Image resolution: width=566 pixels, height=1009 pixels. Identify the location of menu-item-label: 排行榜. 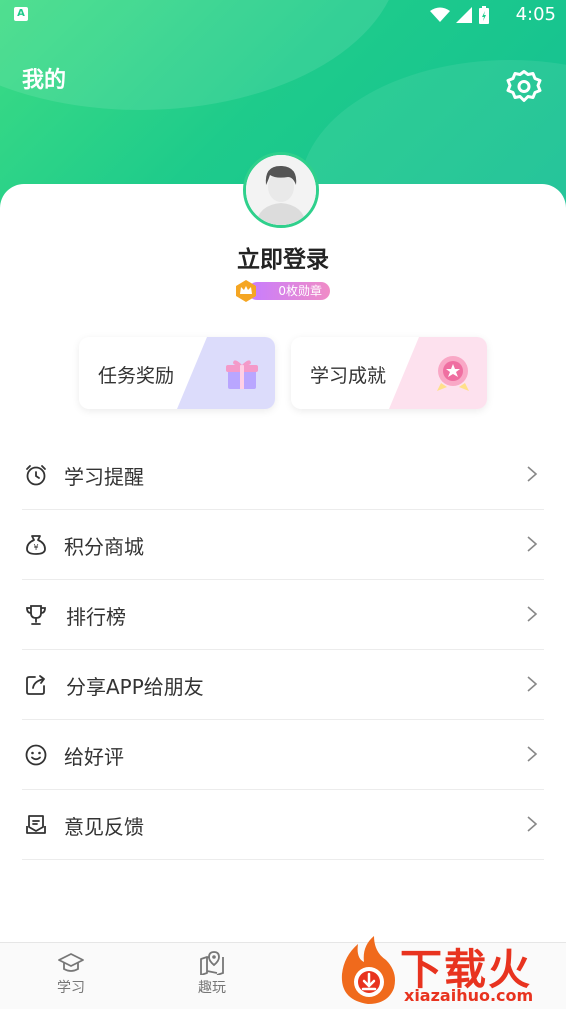
(96, 617).